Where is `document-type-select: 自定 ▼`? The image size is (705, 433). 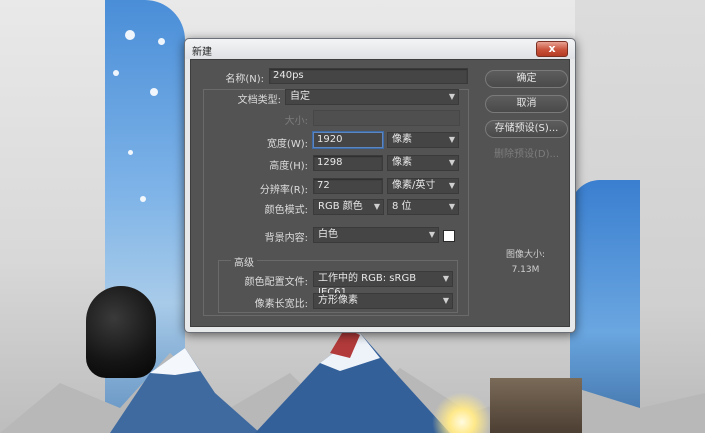
document-type-select: 自定 ▼ is located at coordinates (372, 97).